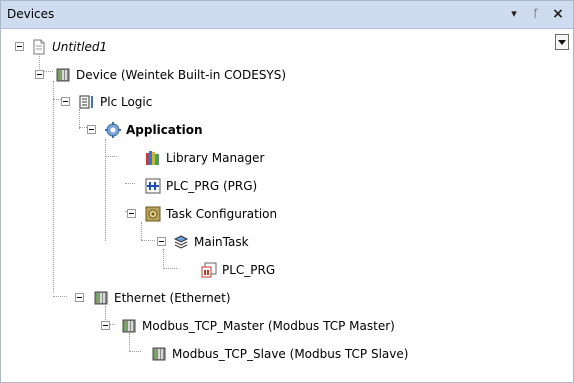  I want to click on library-books-icon, so click(153, 158).